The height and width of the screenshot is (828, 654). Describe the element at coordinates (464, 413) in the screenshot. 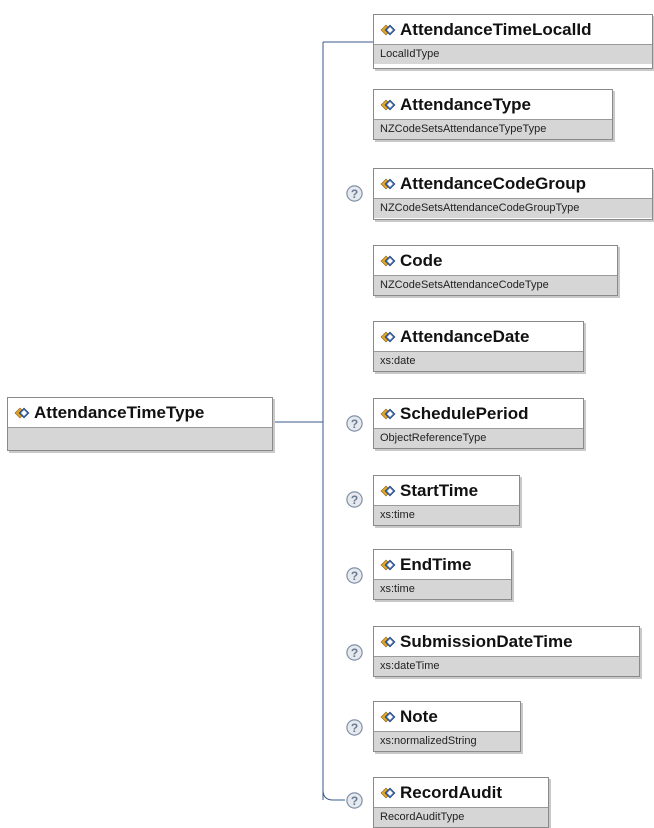

I see `element-name: SchedulePeriod` at that location.